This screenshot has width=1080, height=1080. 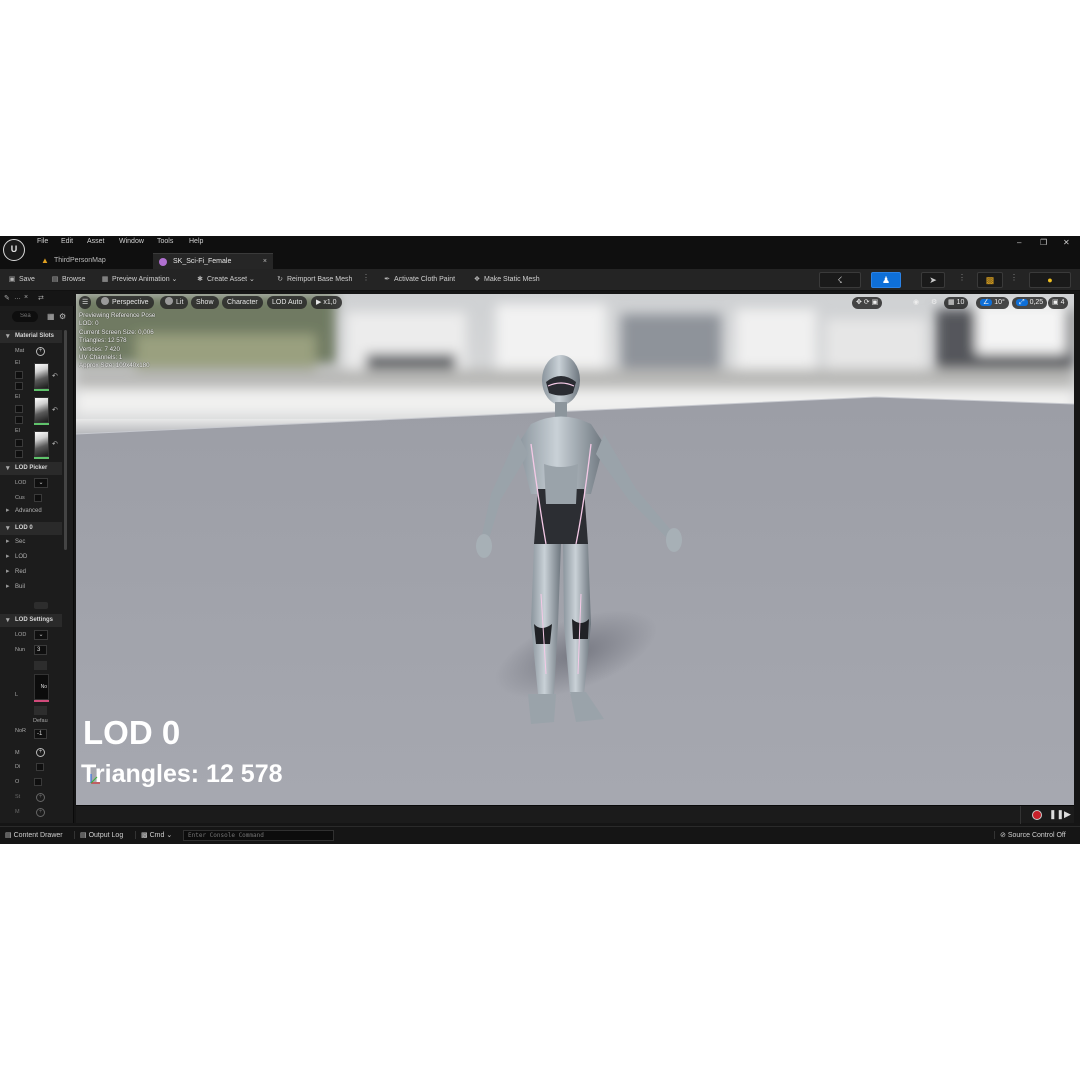 What do you see at coordinates (867, 303) in the screenshot?
I see `transform-tools: ✥ ⟳ ▣` at bounding box center [867, 303].